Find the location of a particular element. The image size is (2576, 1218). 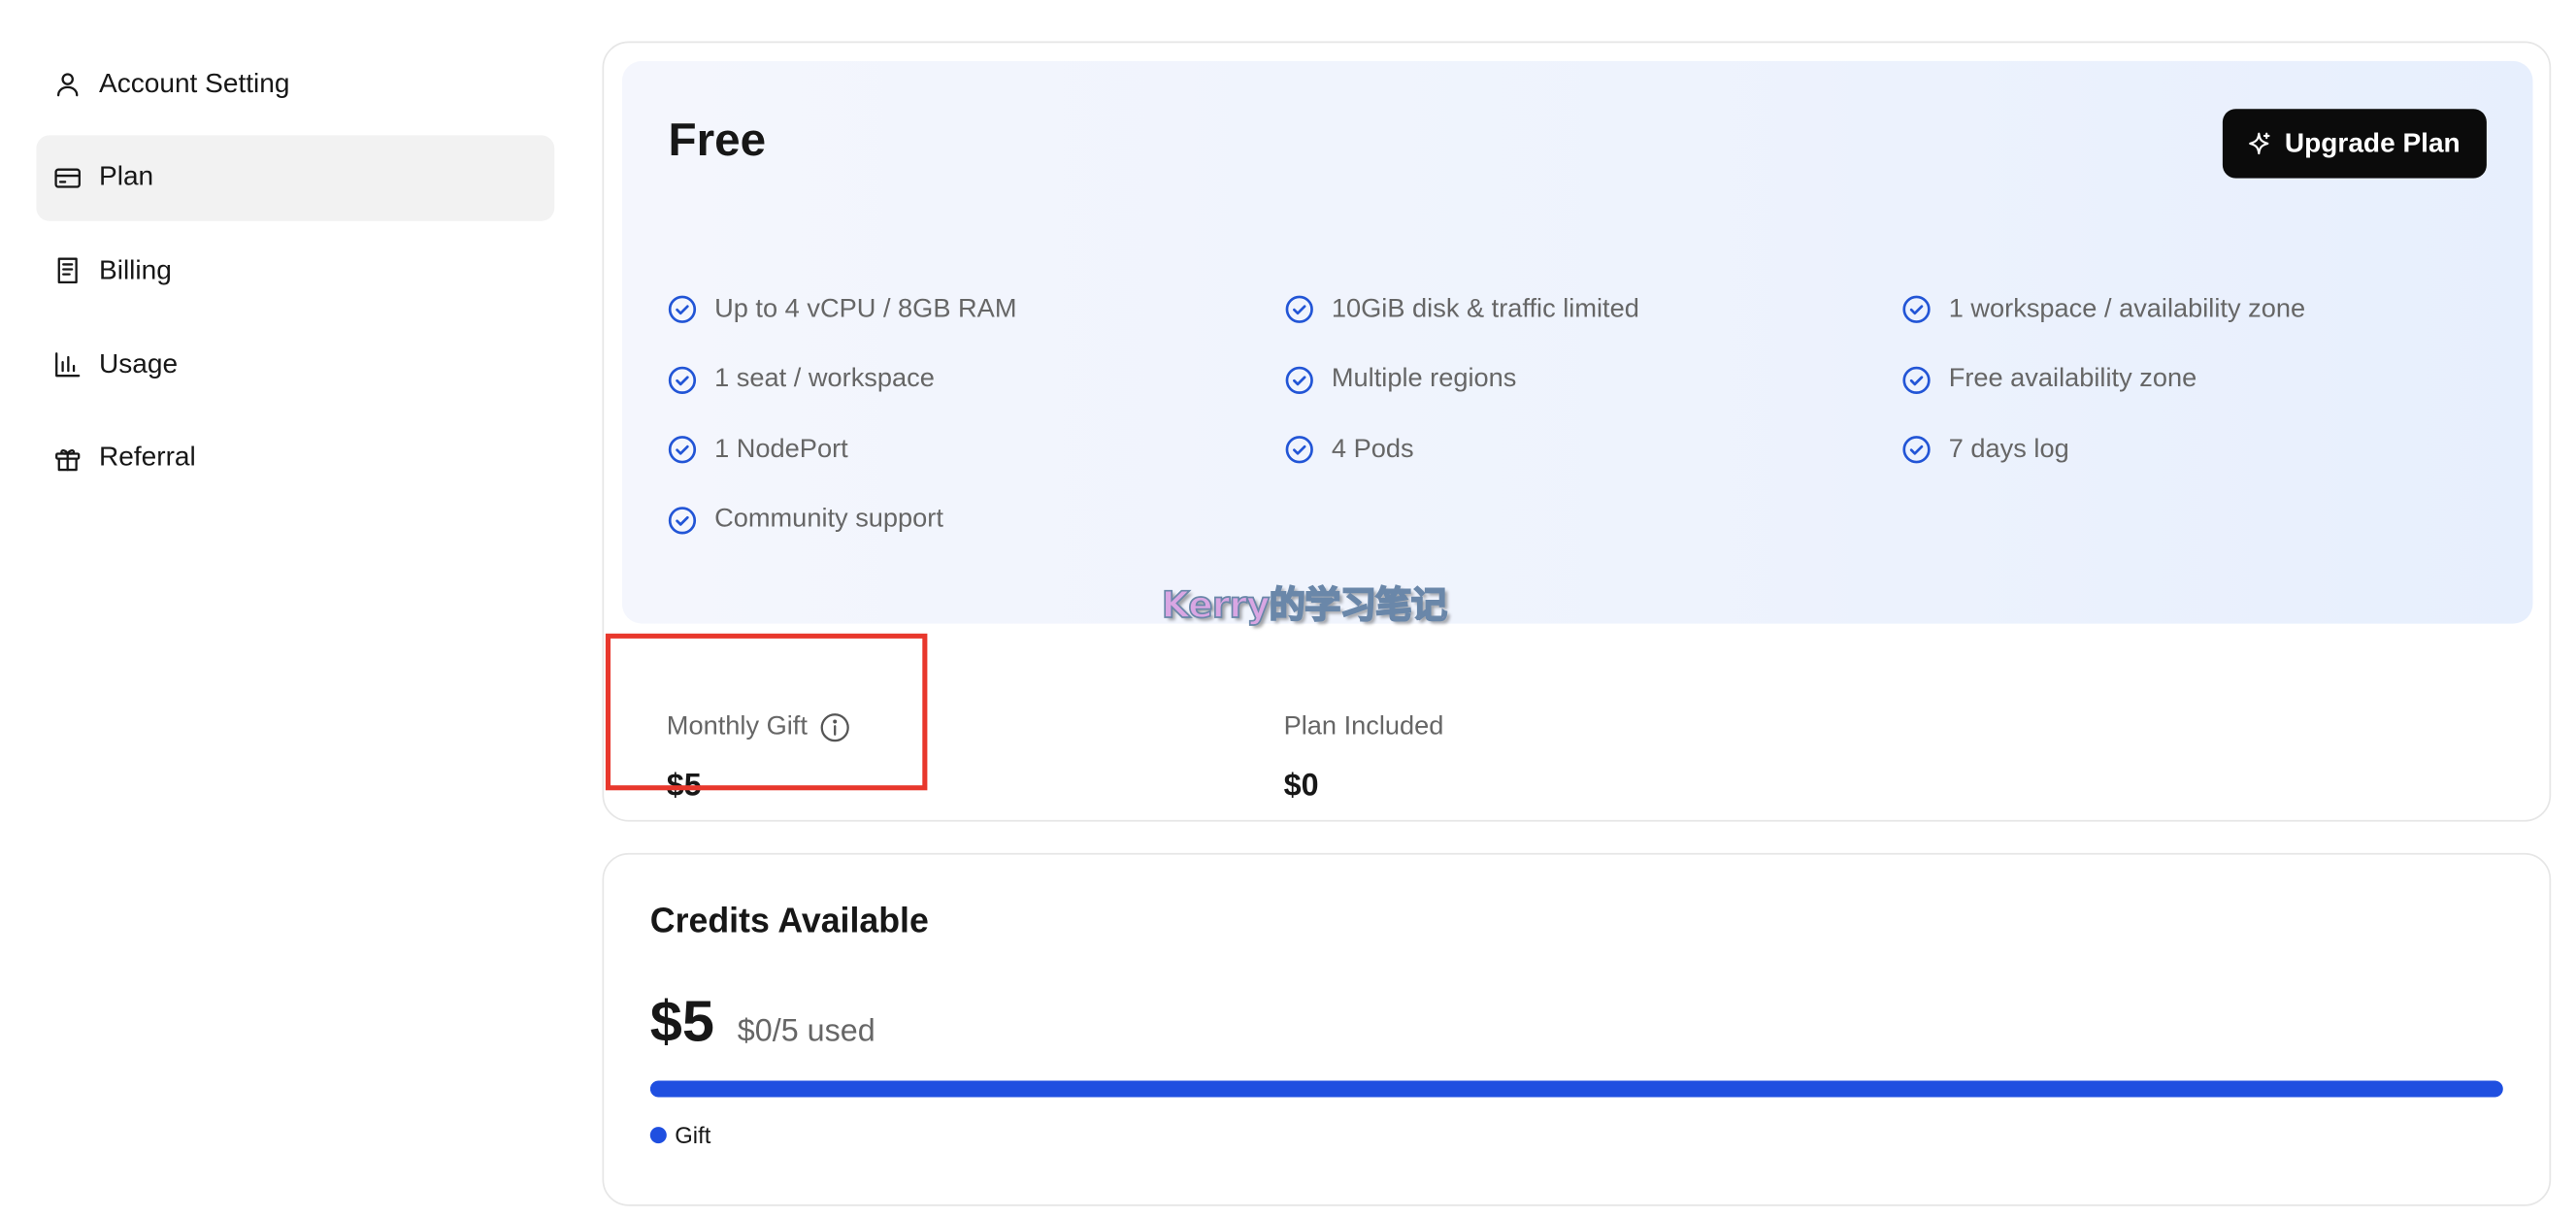

list-item: 1 NodePort is located at coordinates (975, 450).